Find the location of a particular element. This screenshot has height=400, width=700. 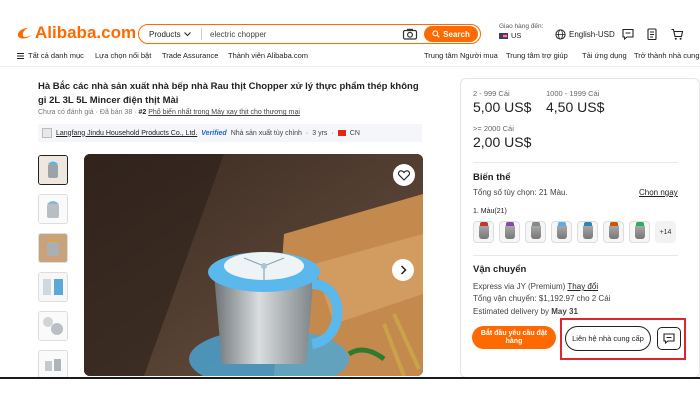

select-now-link: Chọn ngay is located at coordinates (658, 192).